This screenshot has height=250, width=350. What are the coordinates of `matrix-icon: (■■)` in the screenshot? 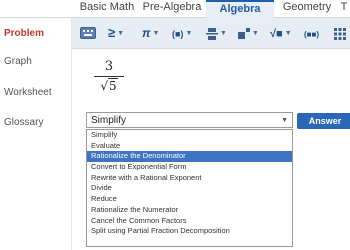 It's located at (311, 34).